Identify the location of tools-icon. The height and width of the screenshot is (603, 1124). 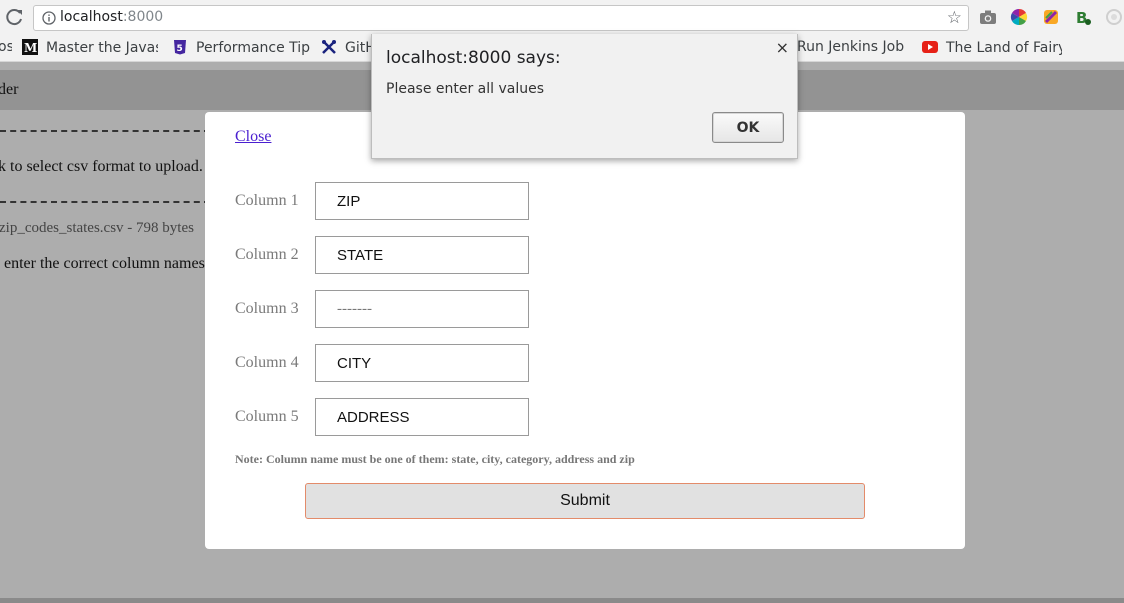
(329, 47).